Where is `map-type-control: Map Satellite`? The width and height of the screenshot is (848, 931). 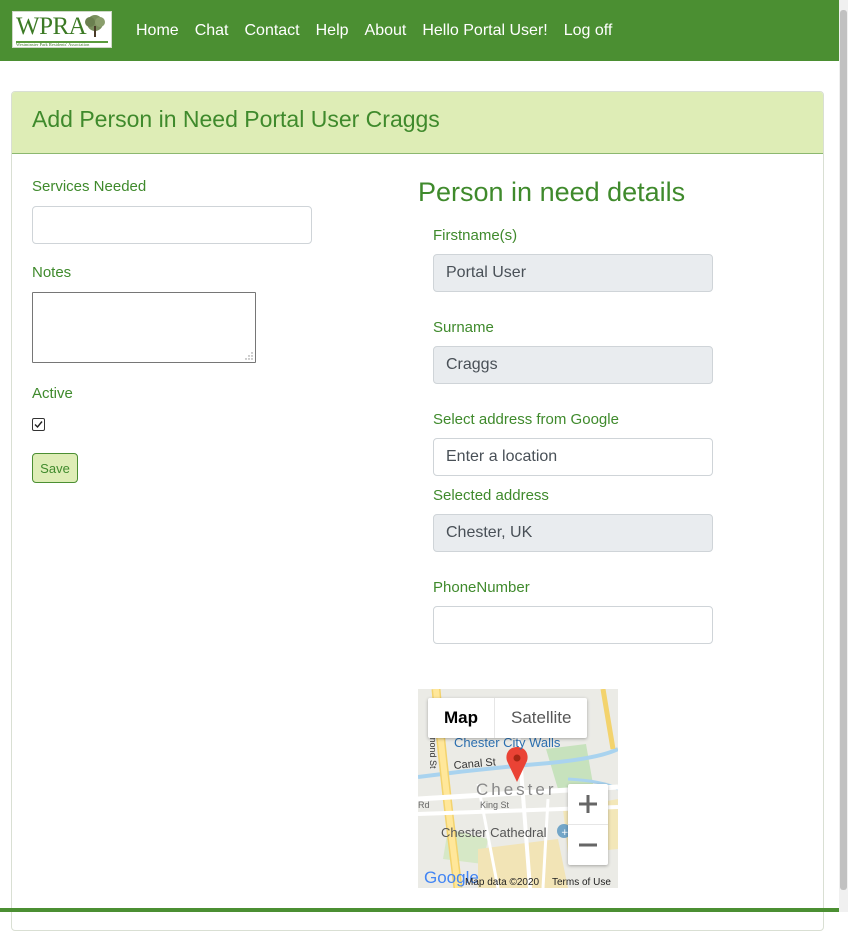
map-type-control: Map Satellite is located at coordinates (508, 718).